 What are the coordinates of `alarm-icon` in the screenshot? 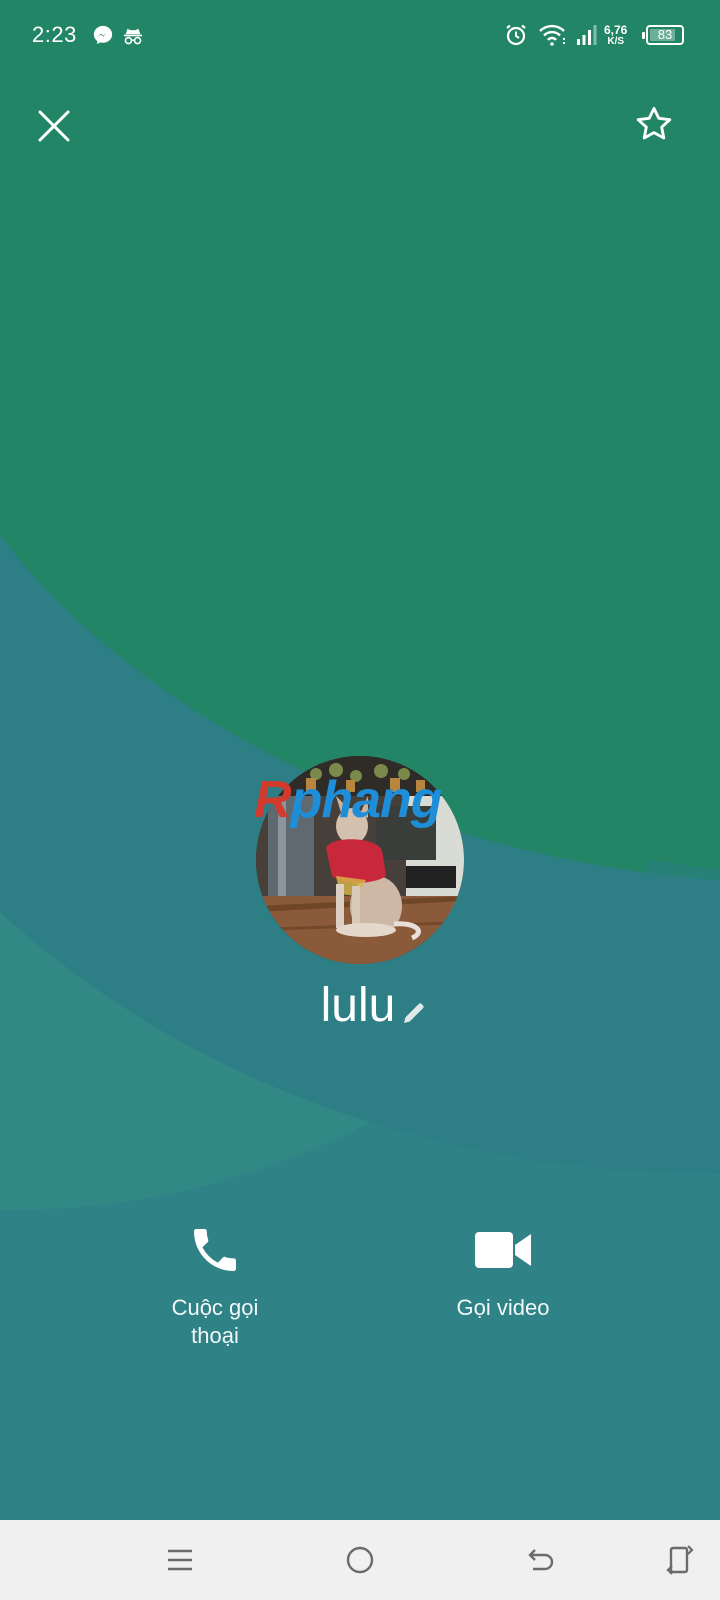 It's located at (516, 37).